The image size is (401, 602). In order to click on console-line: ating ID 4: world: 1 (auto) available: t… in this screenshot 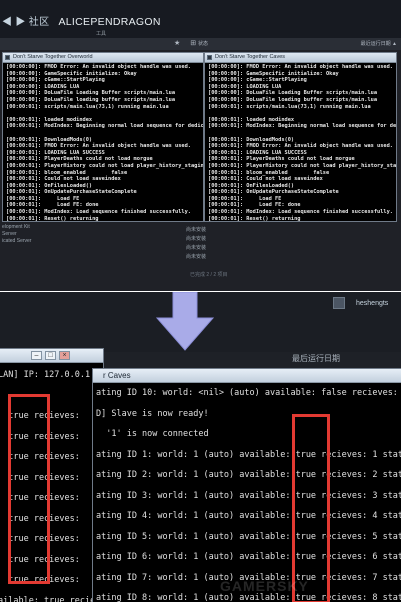, I will do `click(248, 516)`.